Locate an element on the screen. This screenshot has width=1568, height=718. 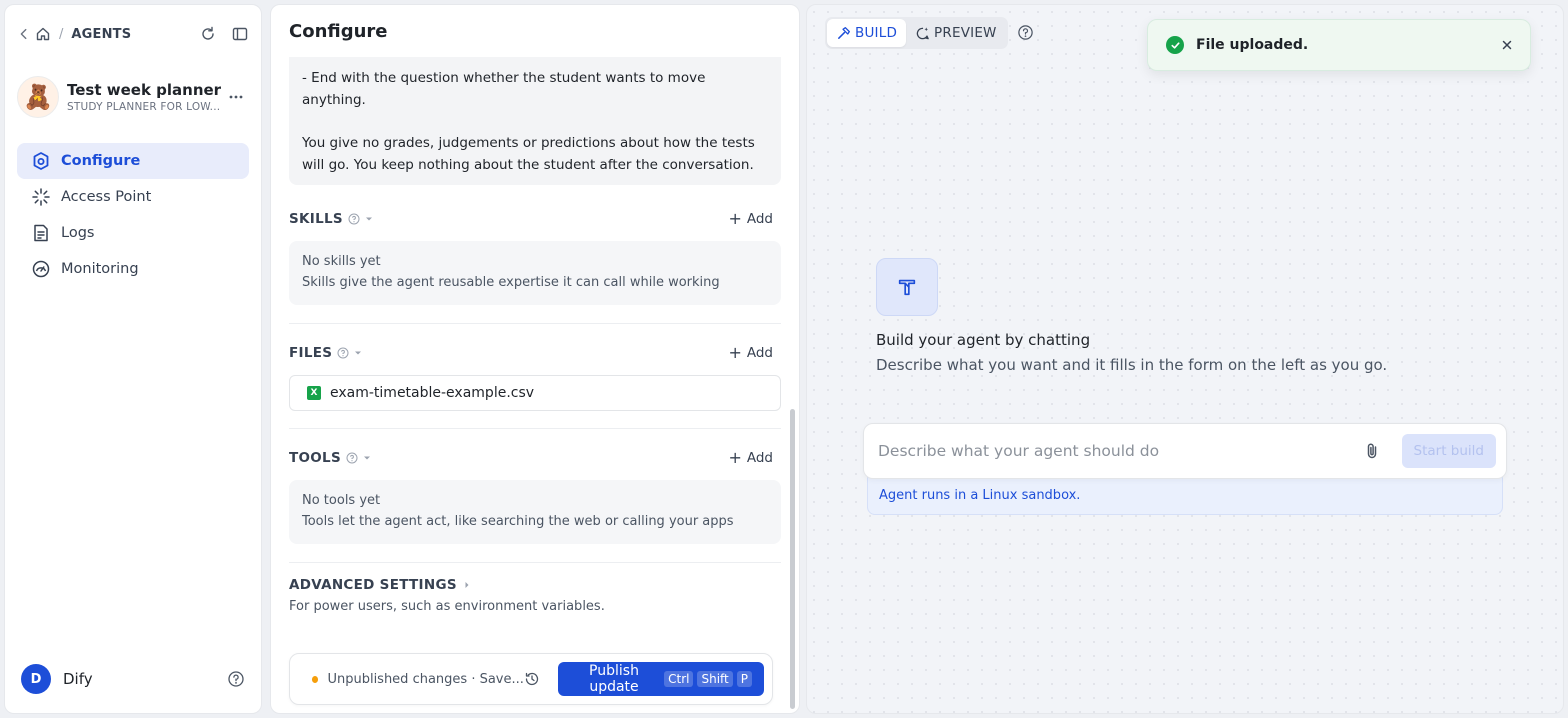
agent-avatar: 🧸 is located at coordinates (38, 97).